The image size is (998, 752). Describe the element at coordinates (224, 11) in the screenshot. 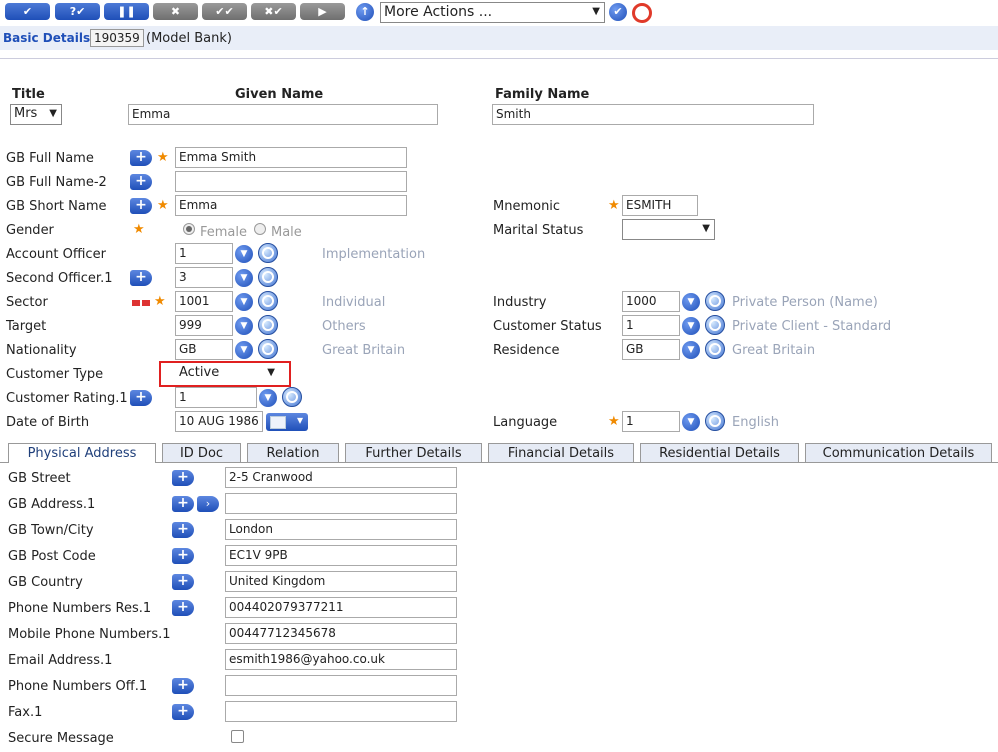

I see `authorise-button: ✔✔` at that location.